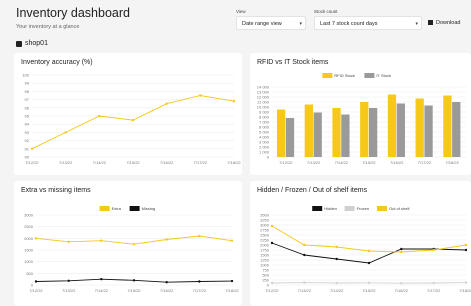 This screenshot has height=306, width=471. What do you see at coordinates (241, 11) in the screenshot?
I see `view-label: View` at bounding box center [241, 11].